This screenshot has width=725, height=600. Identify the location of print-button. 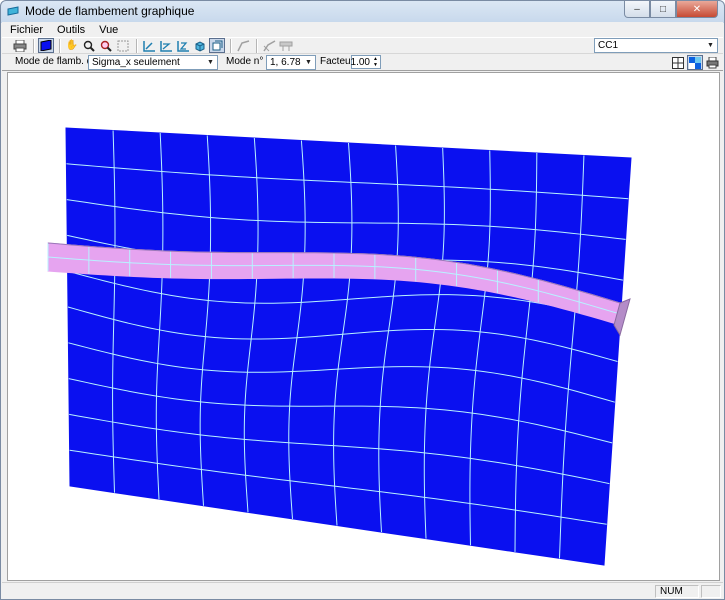
(20, 45).